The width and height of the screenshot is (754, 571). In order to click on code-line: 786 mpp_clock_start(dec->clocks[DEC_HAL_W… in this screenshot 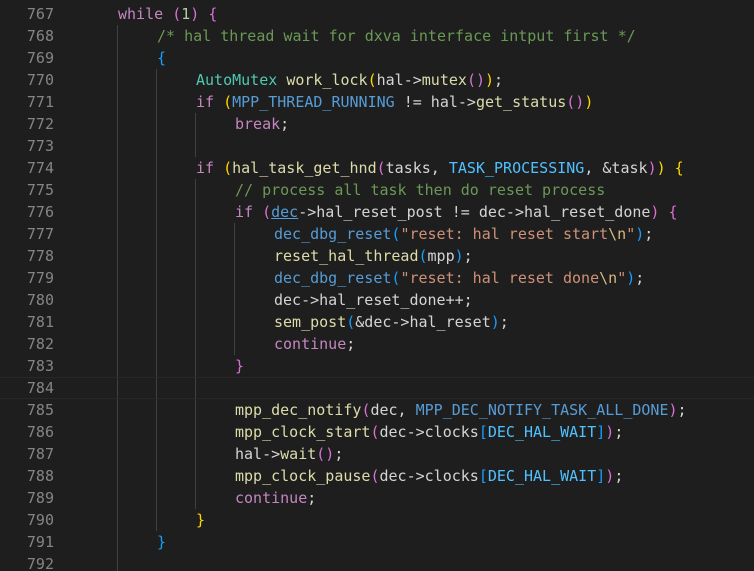, I will do `click(377, 432)`.